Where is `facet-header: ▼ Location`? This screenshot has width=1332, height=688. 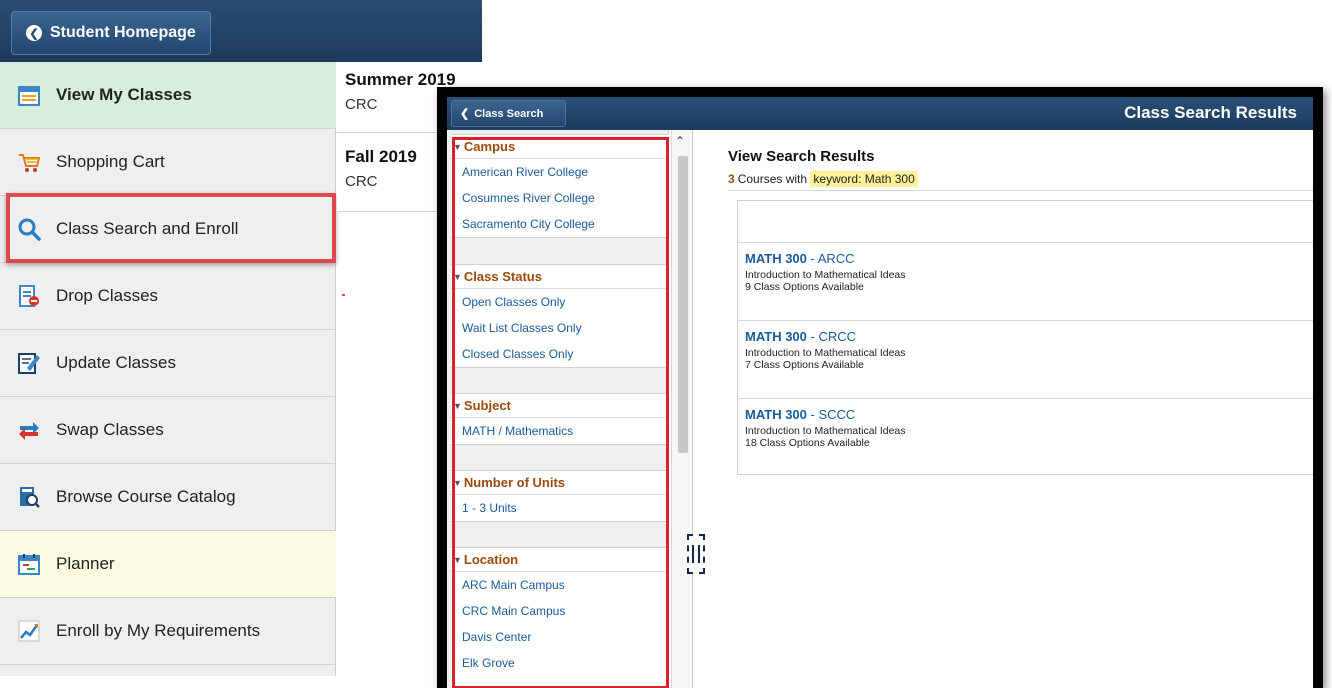
facet-header: ▼ Location is located at coordinates (560, 560).